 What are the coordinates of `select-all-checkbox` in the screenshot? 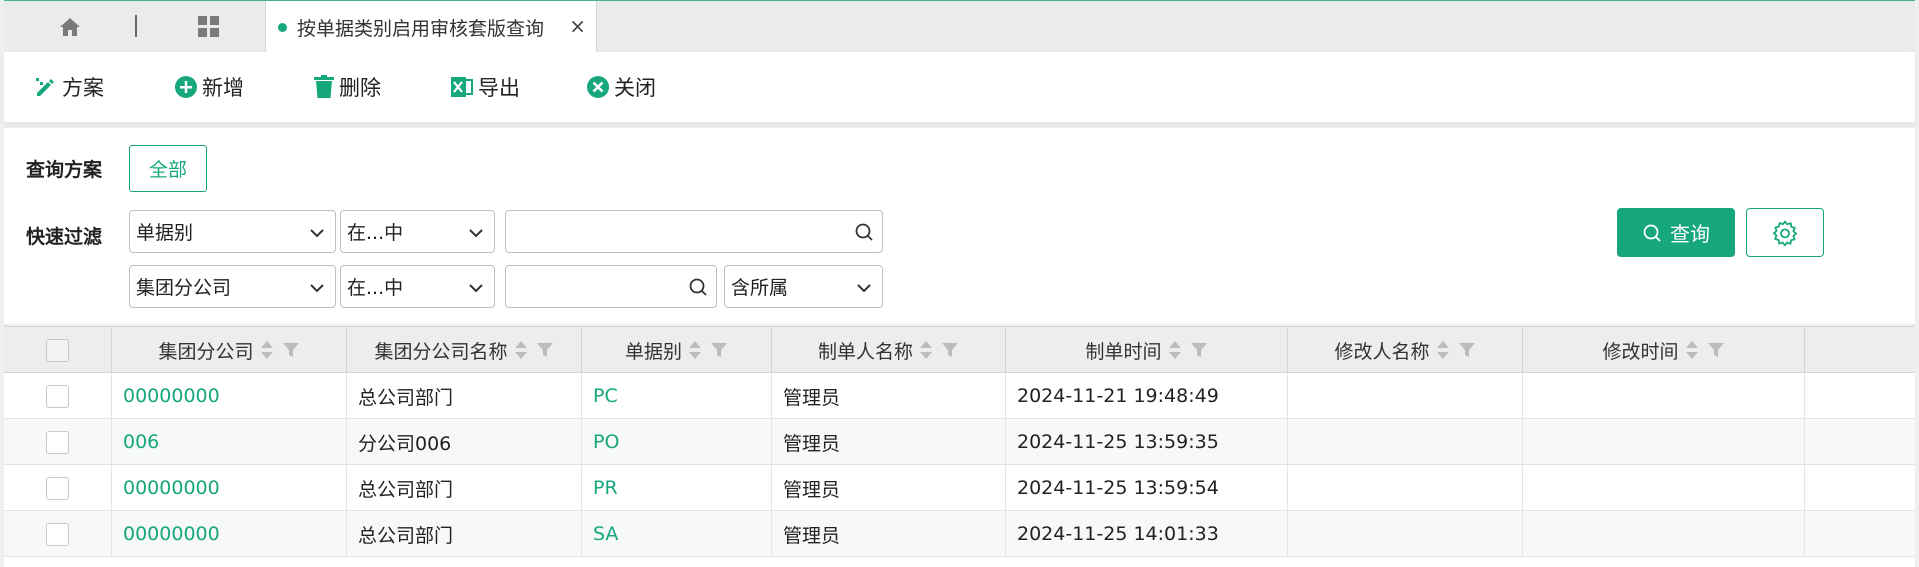 It's located at (57, 350).